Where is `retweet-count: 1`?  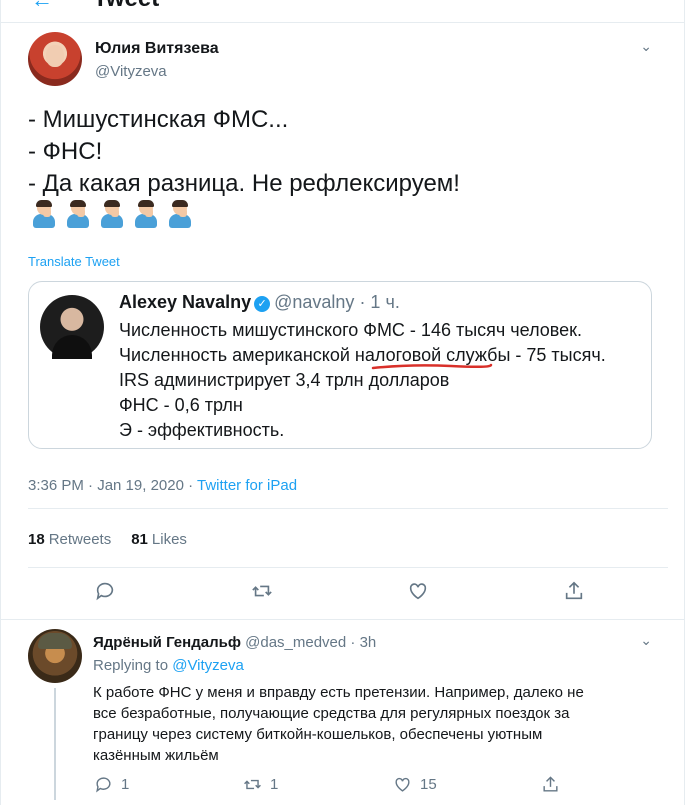 retweet-count: 1 is located at coordinates (274, 784).